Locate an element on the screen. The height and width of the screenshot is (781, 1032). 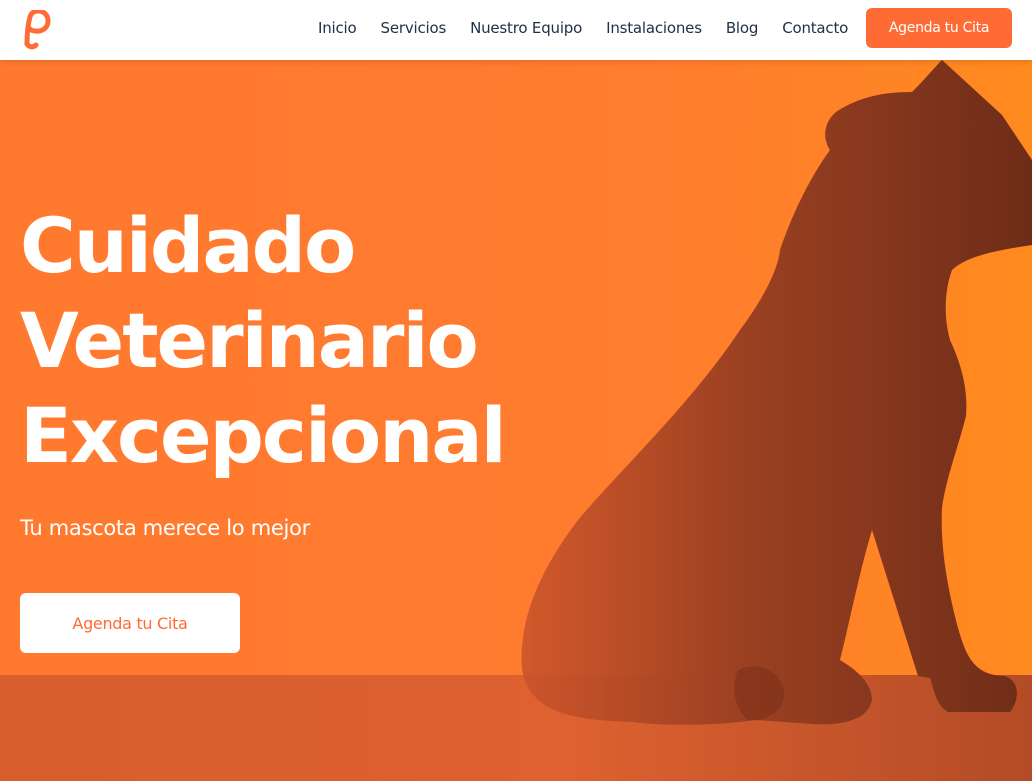
nav-link-servicios: Servicios is located at coordinates (414, 28).